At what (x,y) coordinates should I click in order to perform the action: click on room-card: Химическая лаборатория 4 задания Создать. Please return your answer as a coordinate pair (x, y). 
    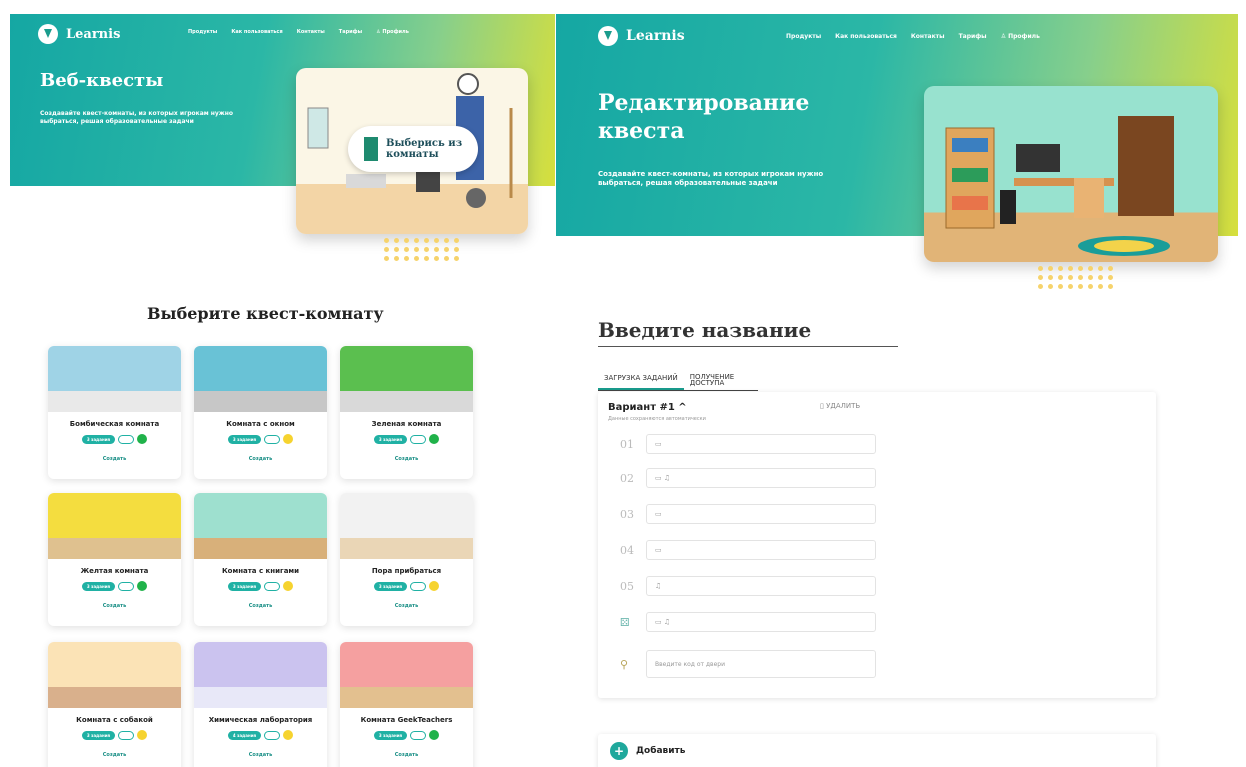
    Looking at the image, I should click on (260, 704).